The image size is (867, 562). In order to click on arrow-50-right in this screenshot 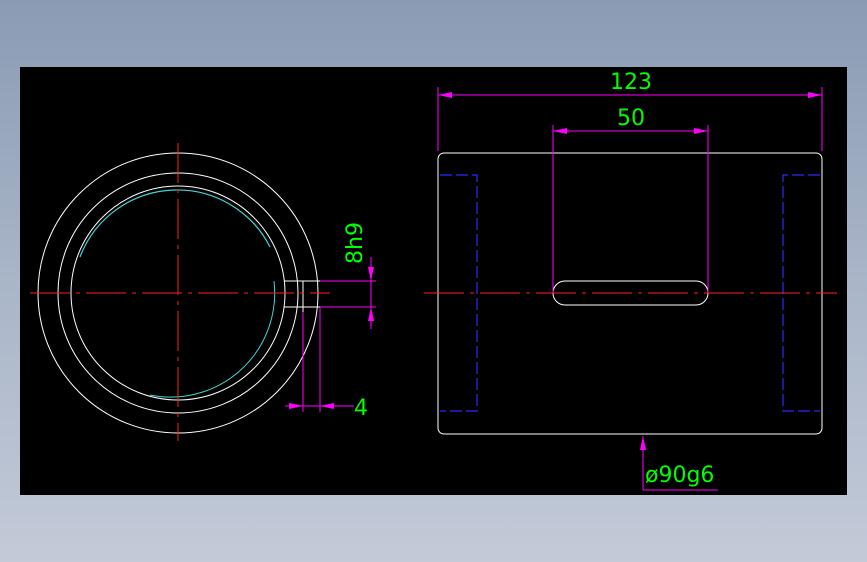, I will do `click(701, 131)`.